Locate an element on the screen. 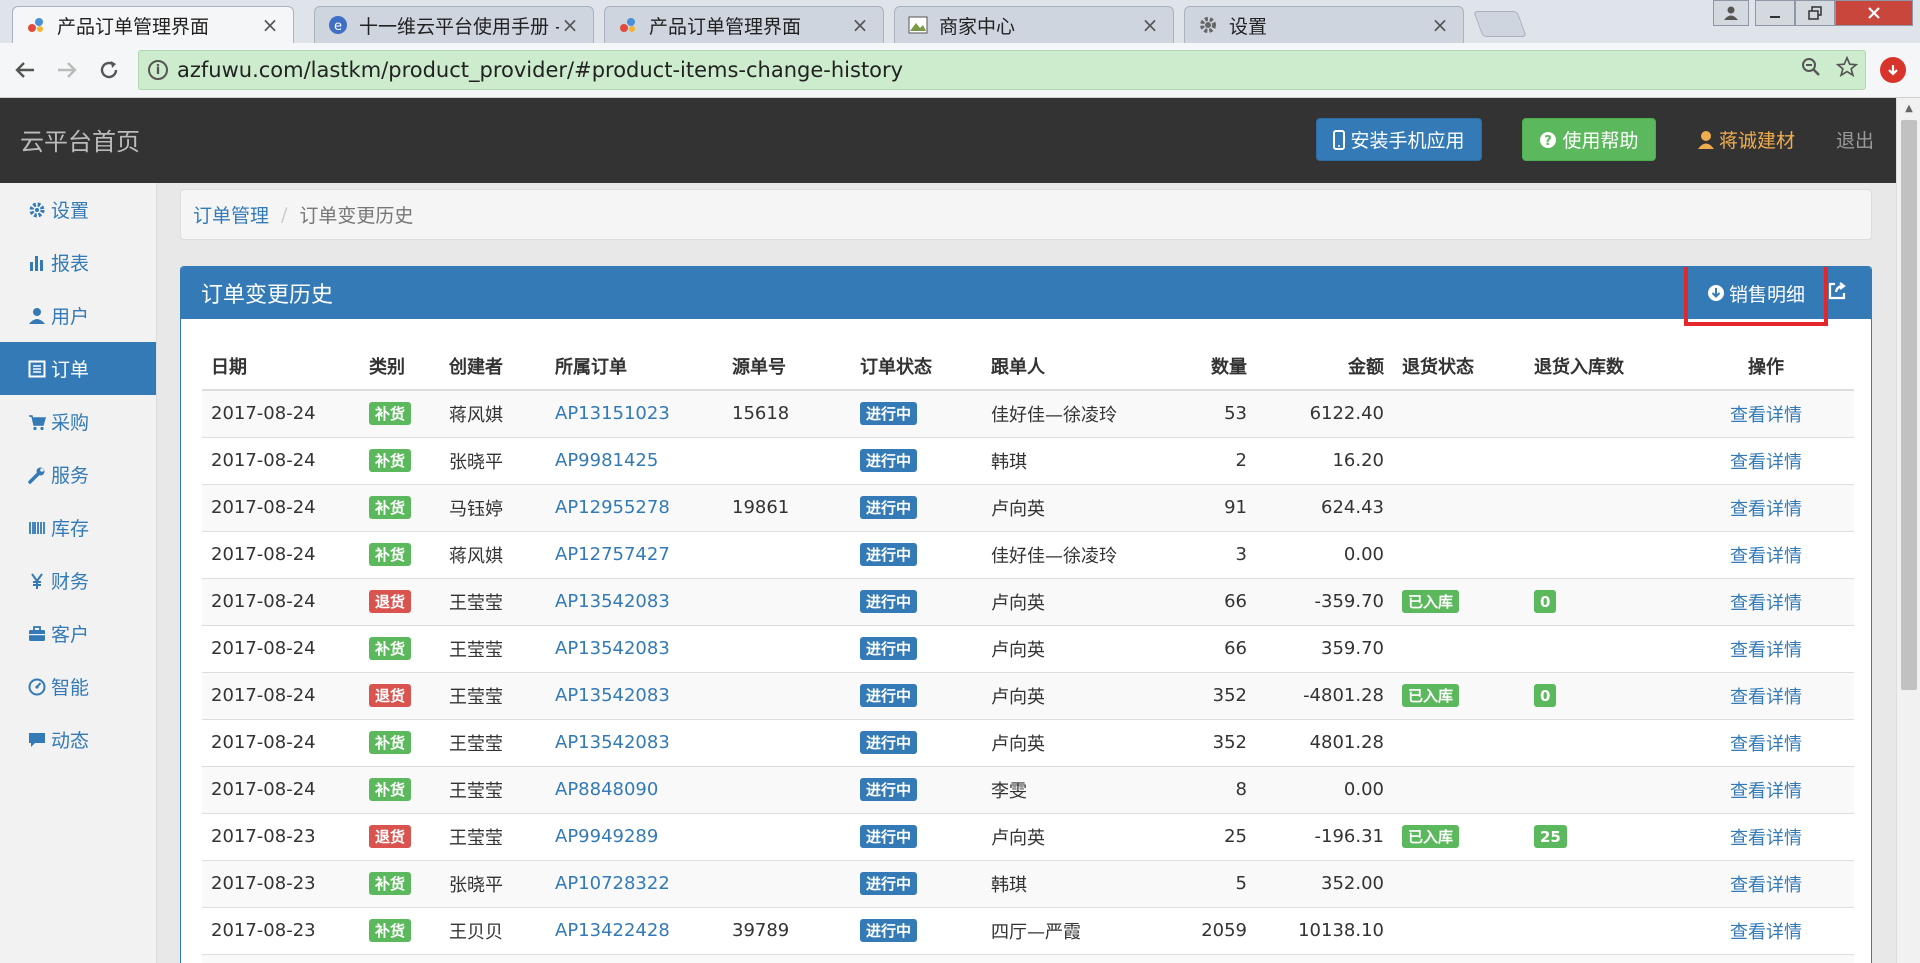 The image size is (1920, 963). order-link: AP9949289 is located at coordinates (606, 836).